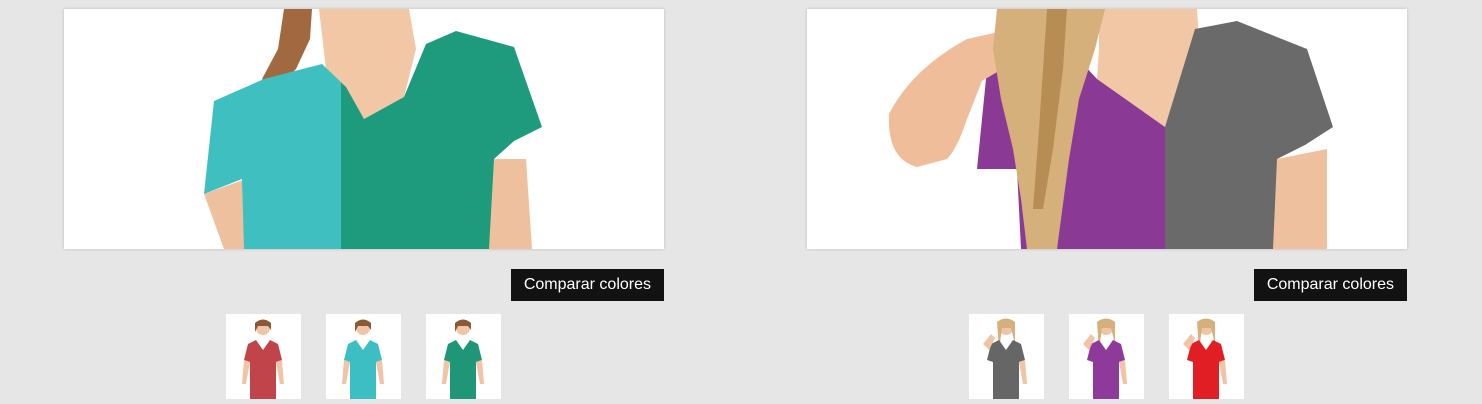  Describe the element at coordinates (373, 129) in the screenshot. I see `model-split-shirt-graphic` at that location.